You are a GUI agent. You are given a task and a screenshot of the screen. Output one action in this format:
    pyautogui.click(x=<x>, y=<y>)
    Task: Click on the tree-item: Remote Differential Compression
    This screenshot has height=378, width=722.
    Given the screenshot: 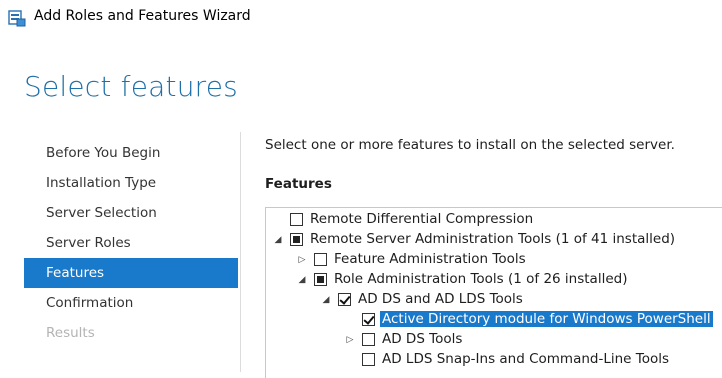 What is the action you would take?
    pyautogui.click(x=494, y=220)
    